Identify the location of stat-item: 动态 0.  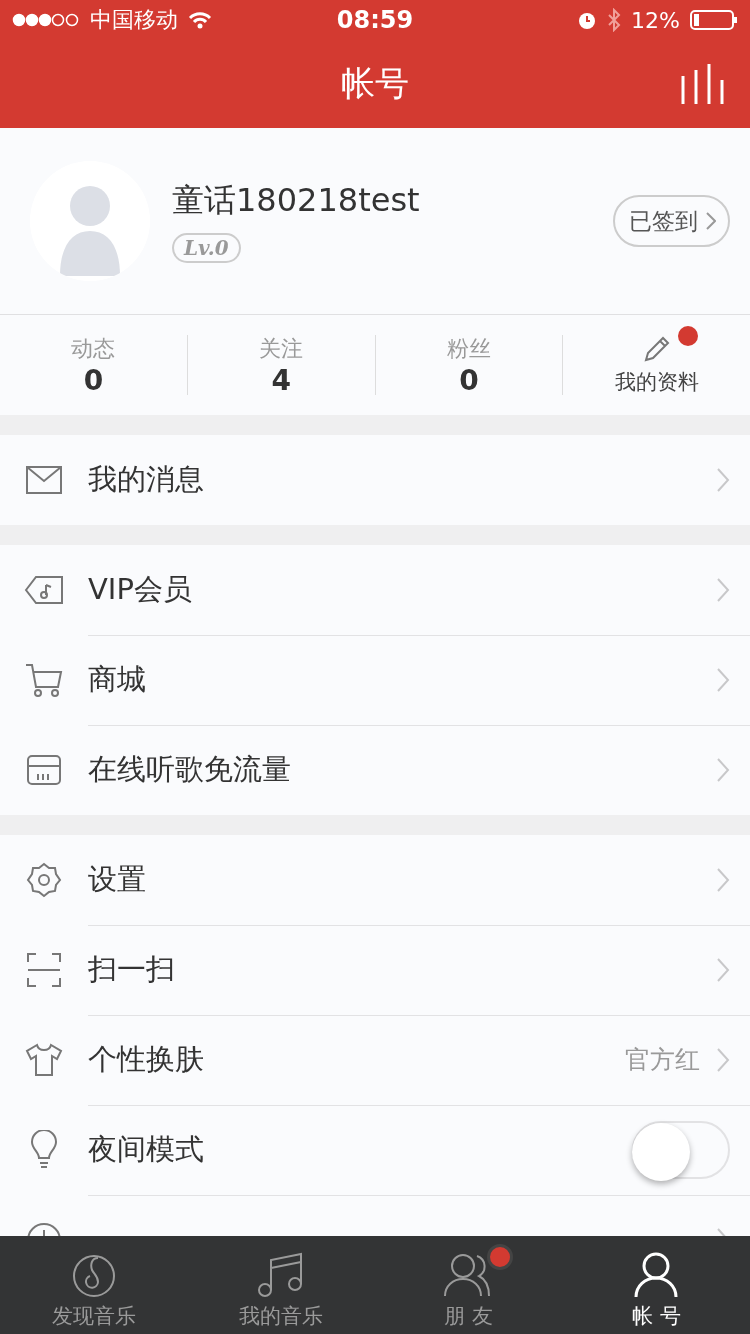
(94, 365).